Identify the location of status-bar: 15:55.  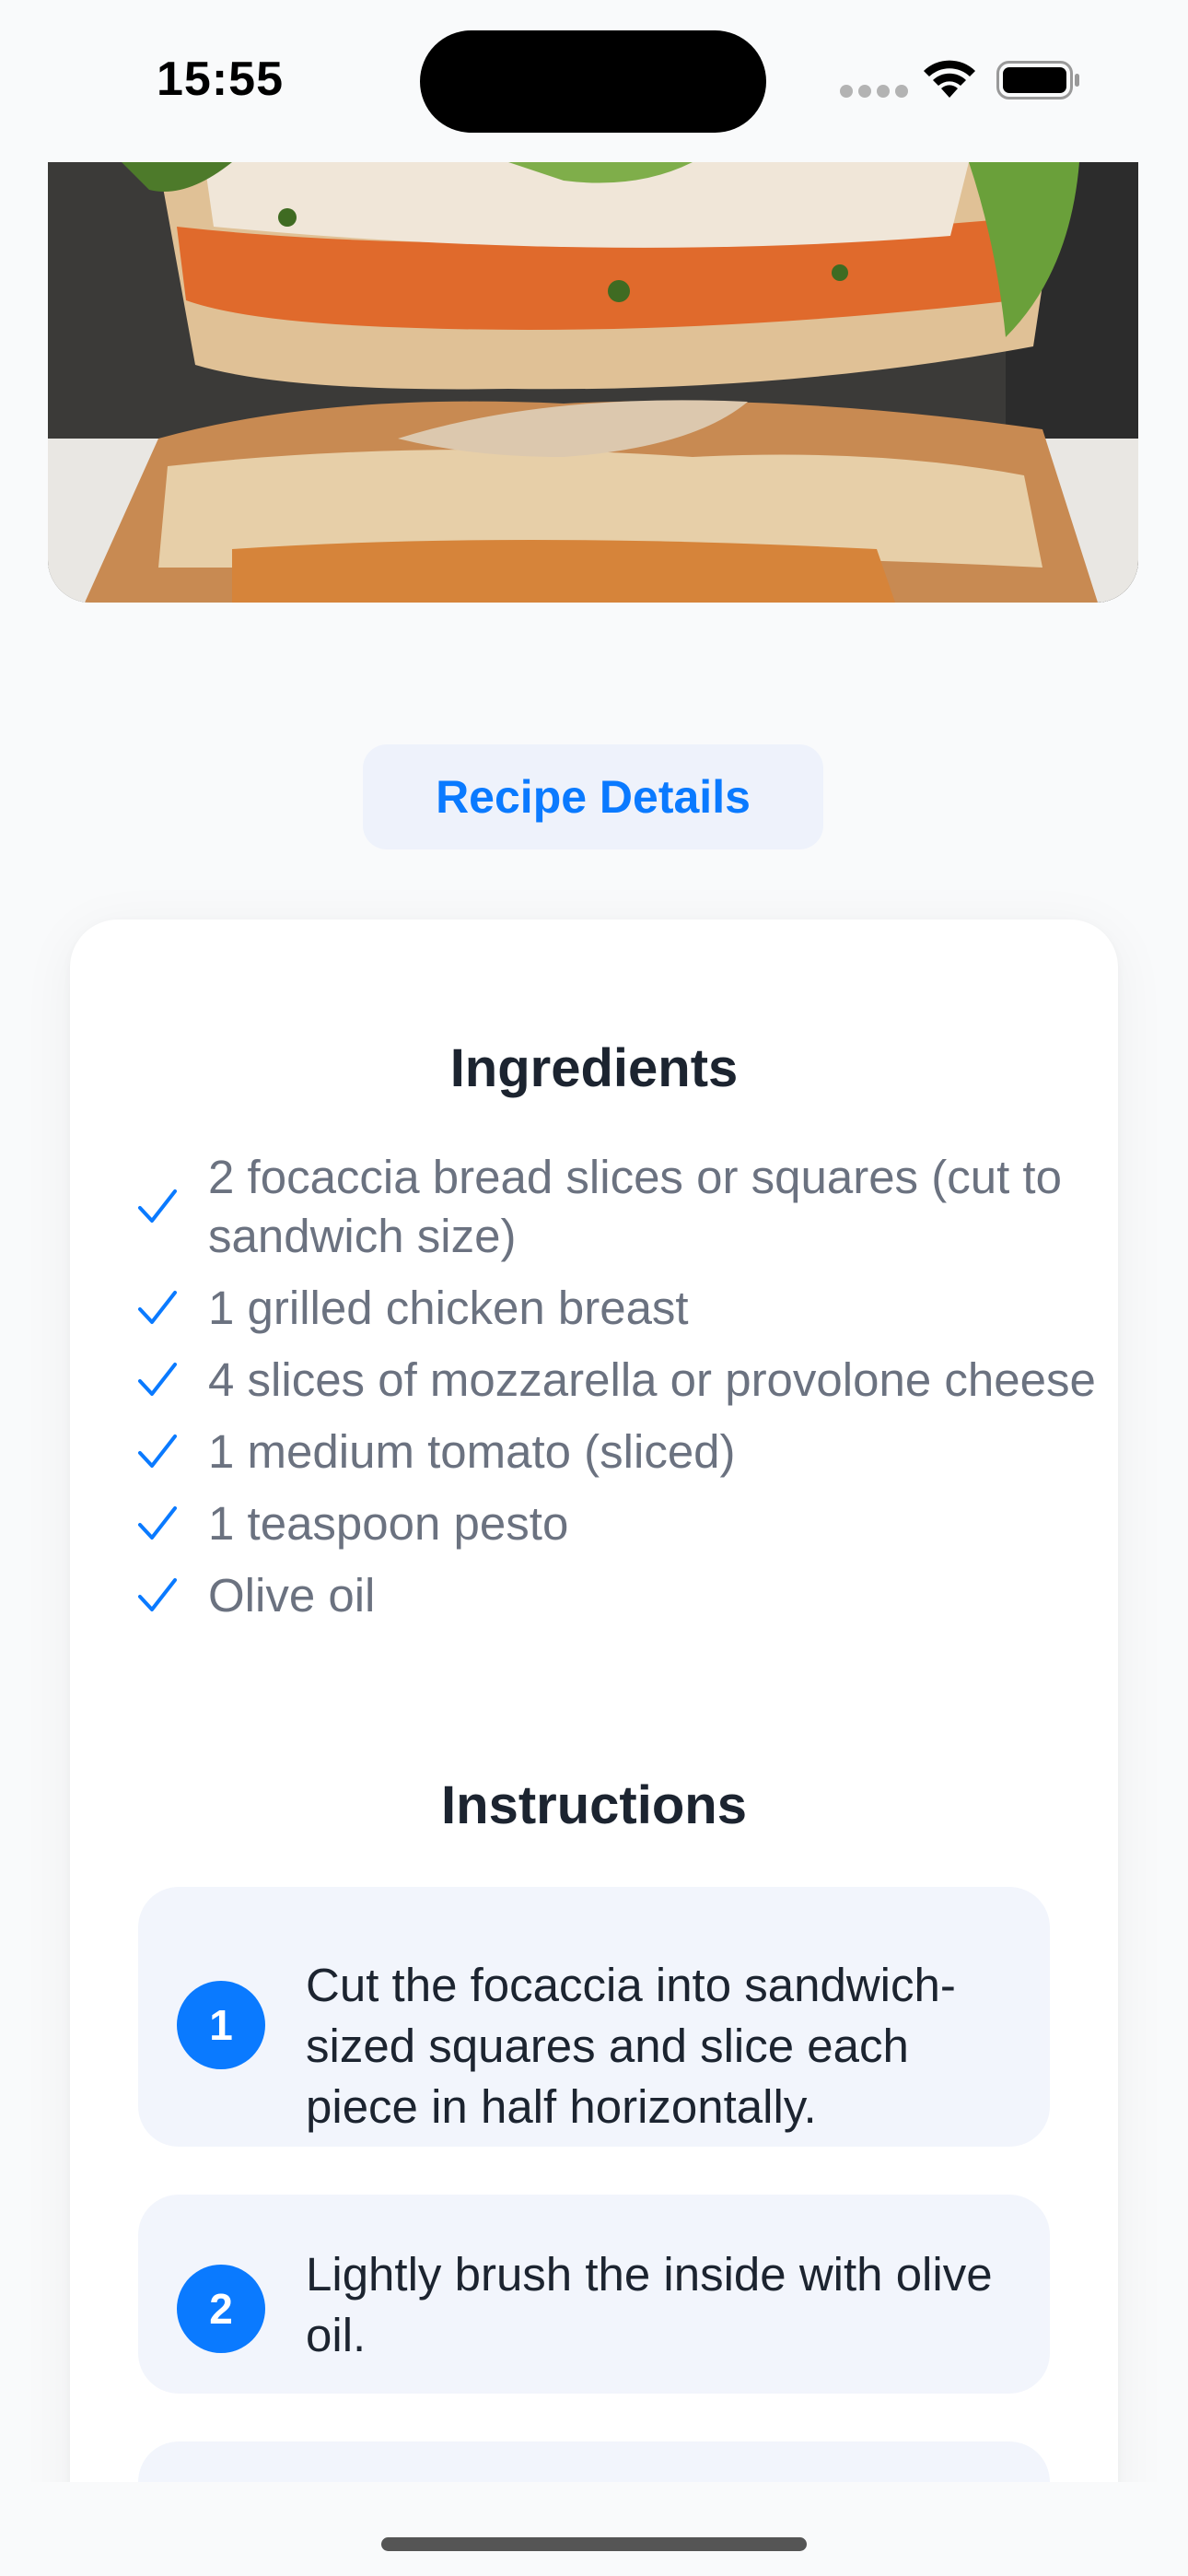
(594, 81).